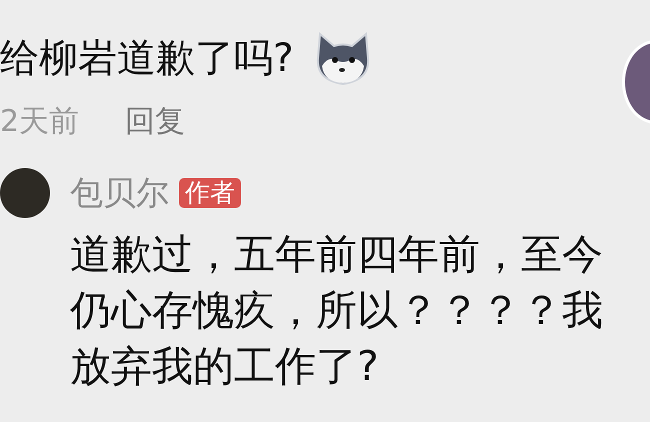  Describe the element at coordinates (40, 122) in the screenshot. I see `comment-time: 2天前` at that location.